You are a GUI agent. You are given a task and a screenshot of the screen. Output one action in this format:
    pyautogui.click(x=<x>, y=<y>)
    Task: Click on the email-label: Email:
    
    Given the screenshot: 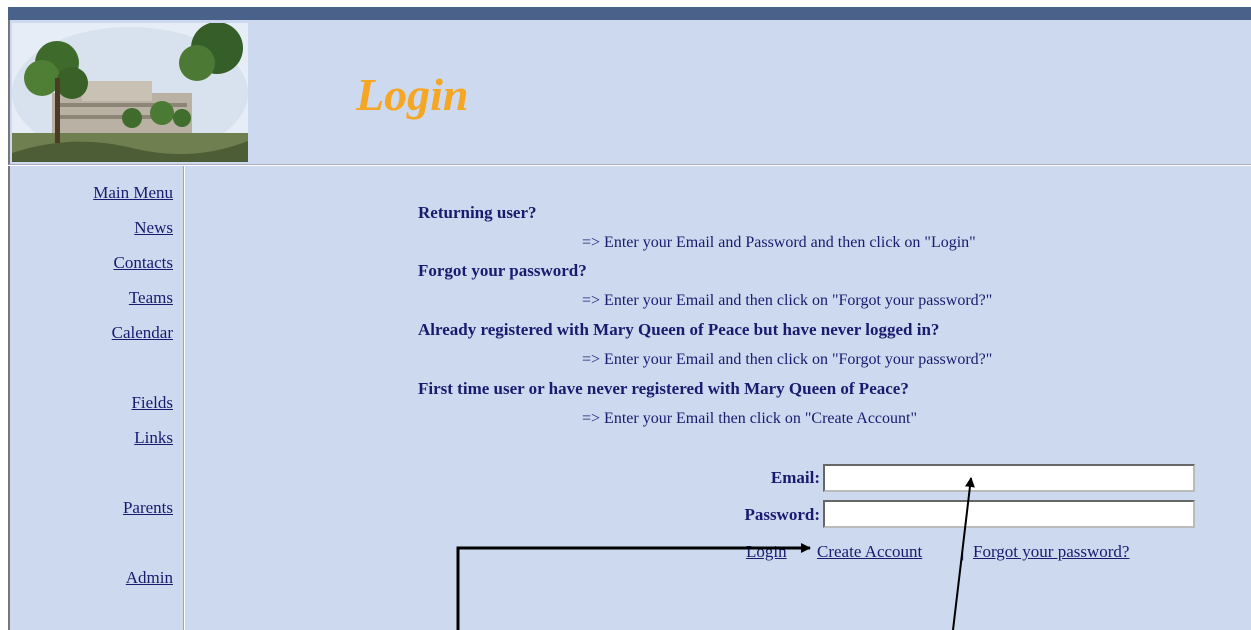 What is the action you would take?
    pyautogui.click(x=795, y=477)
    